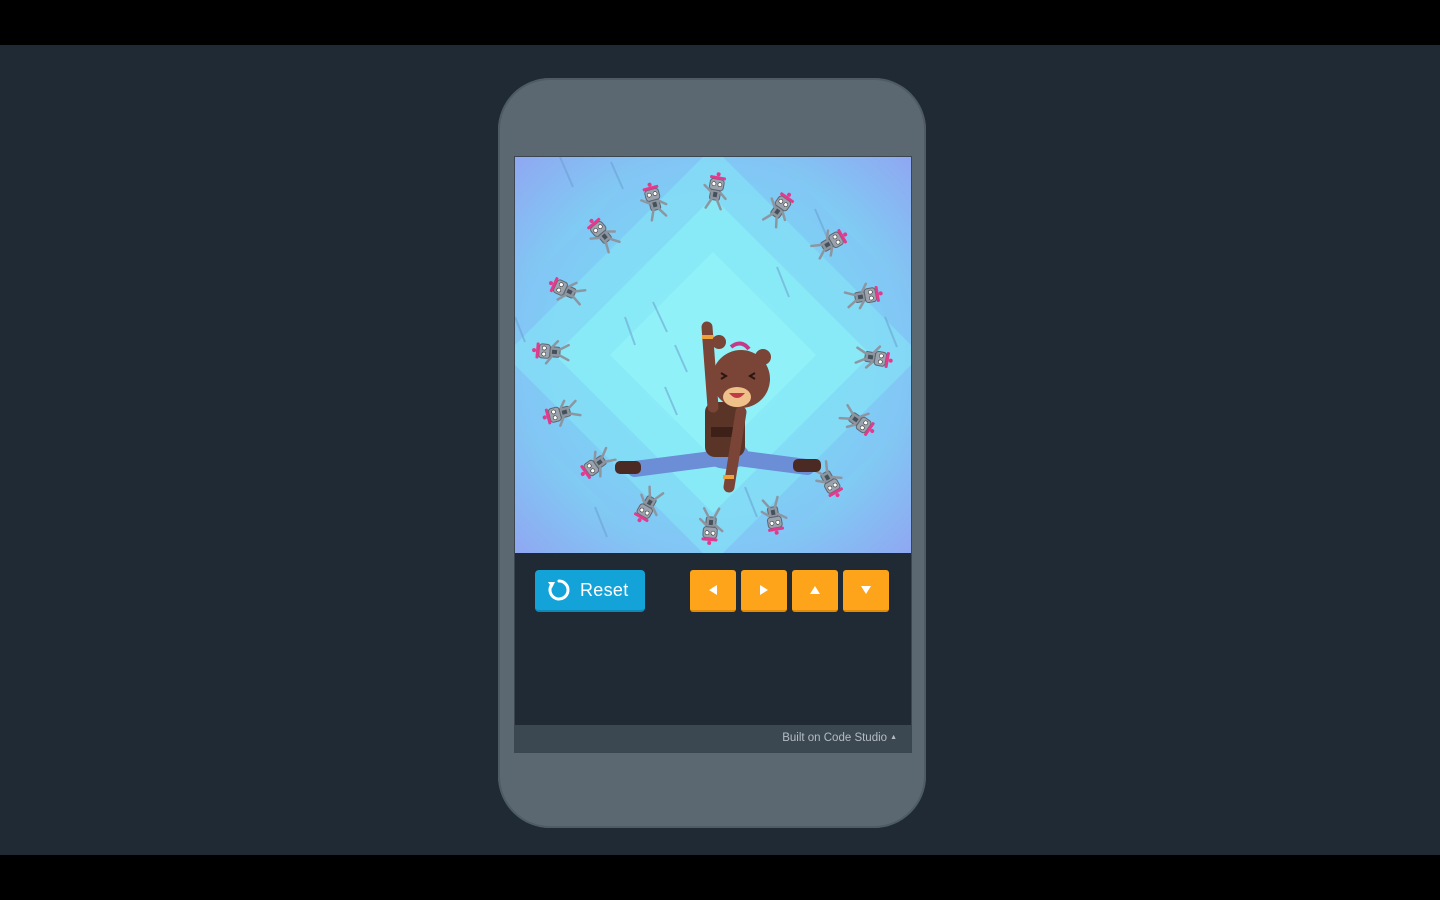  I want to click on arrow-down-icon, so click(866, 590).